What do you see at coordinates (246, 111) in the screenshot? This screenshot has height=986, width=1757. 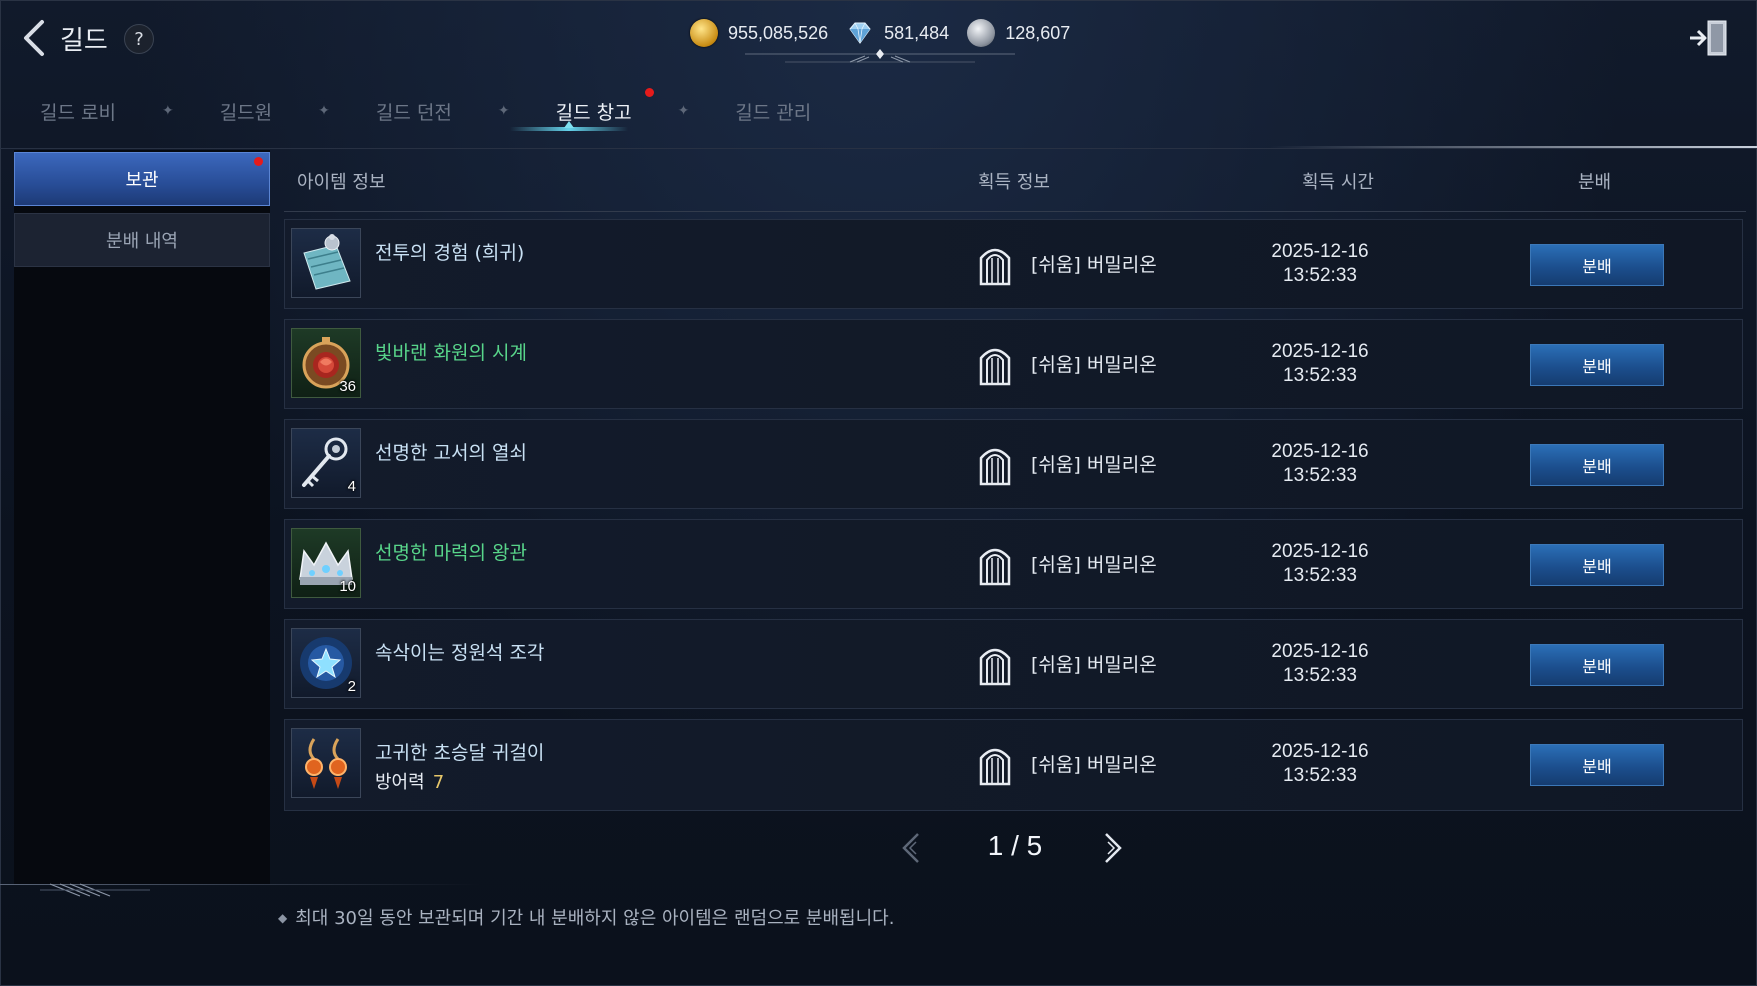 I see `tab-guild-members: 길드원` at bounding box center [246, 111].